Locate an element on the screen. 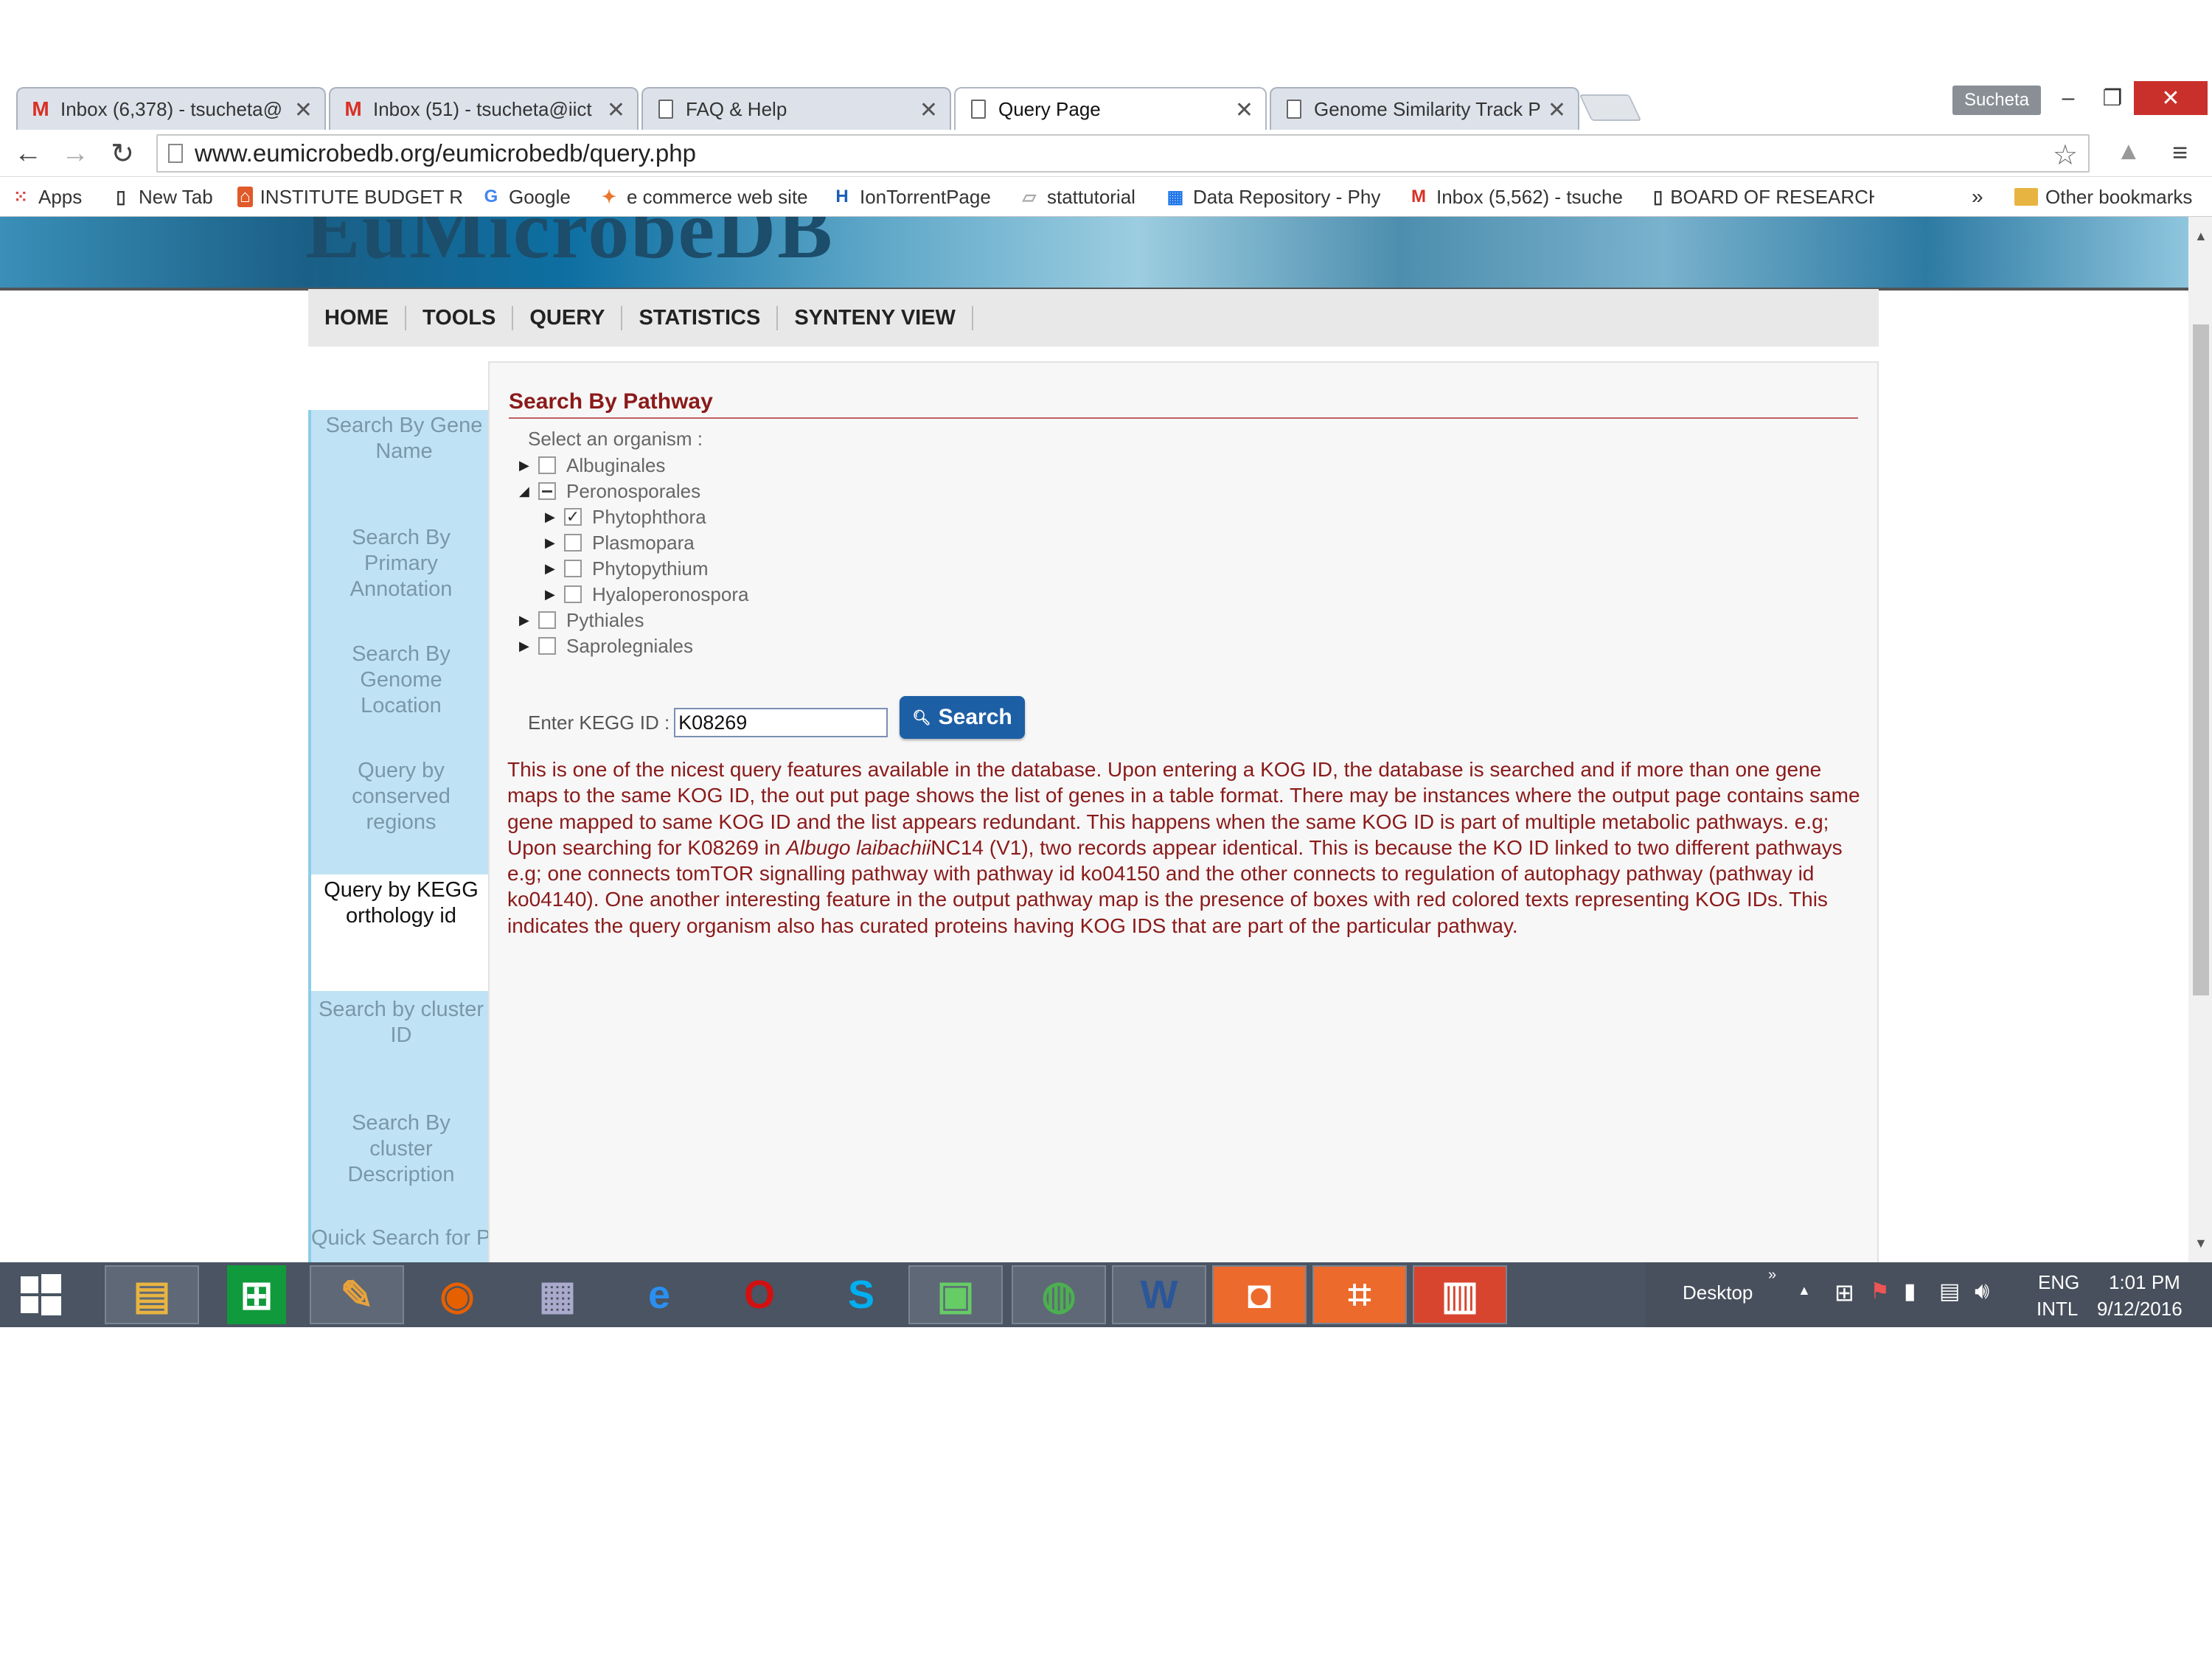 The width and height of the screenshot is (2212, 1659). scroll-up-icon: ▲ is located at coordinates (2201, 236).